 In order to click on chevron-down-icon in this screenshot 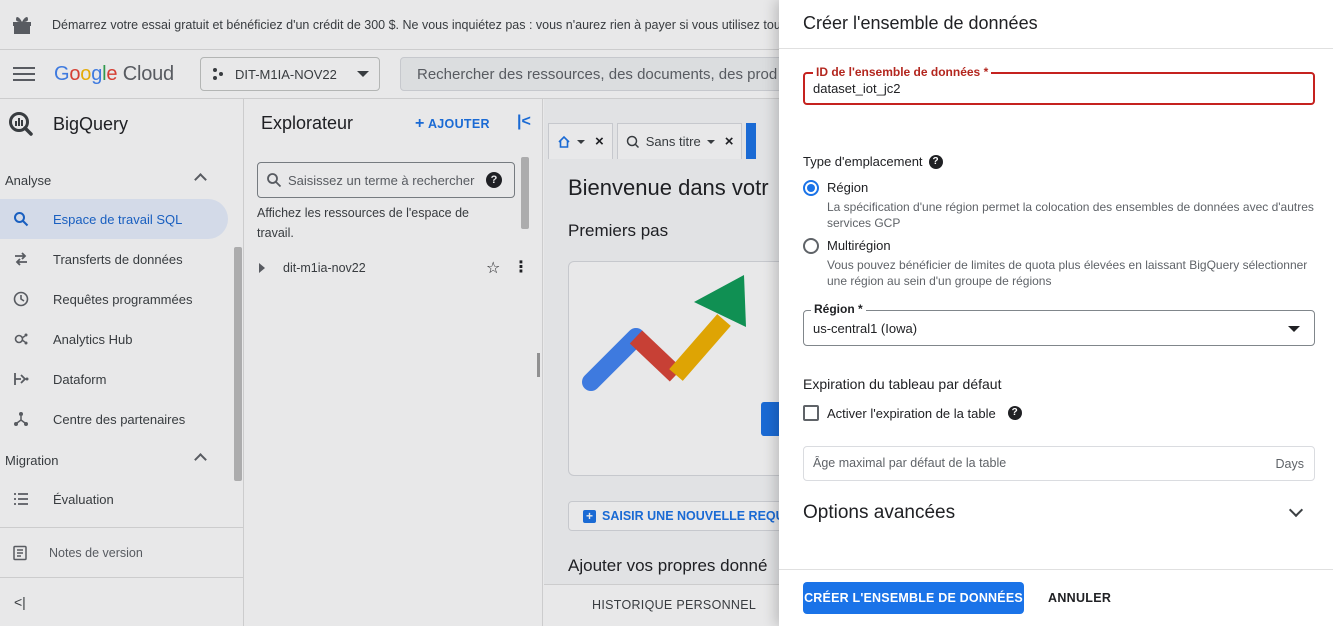, I will do `click(1296, 510)`.